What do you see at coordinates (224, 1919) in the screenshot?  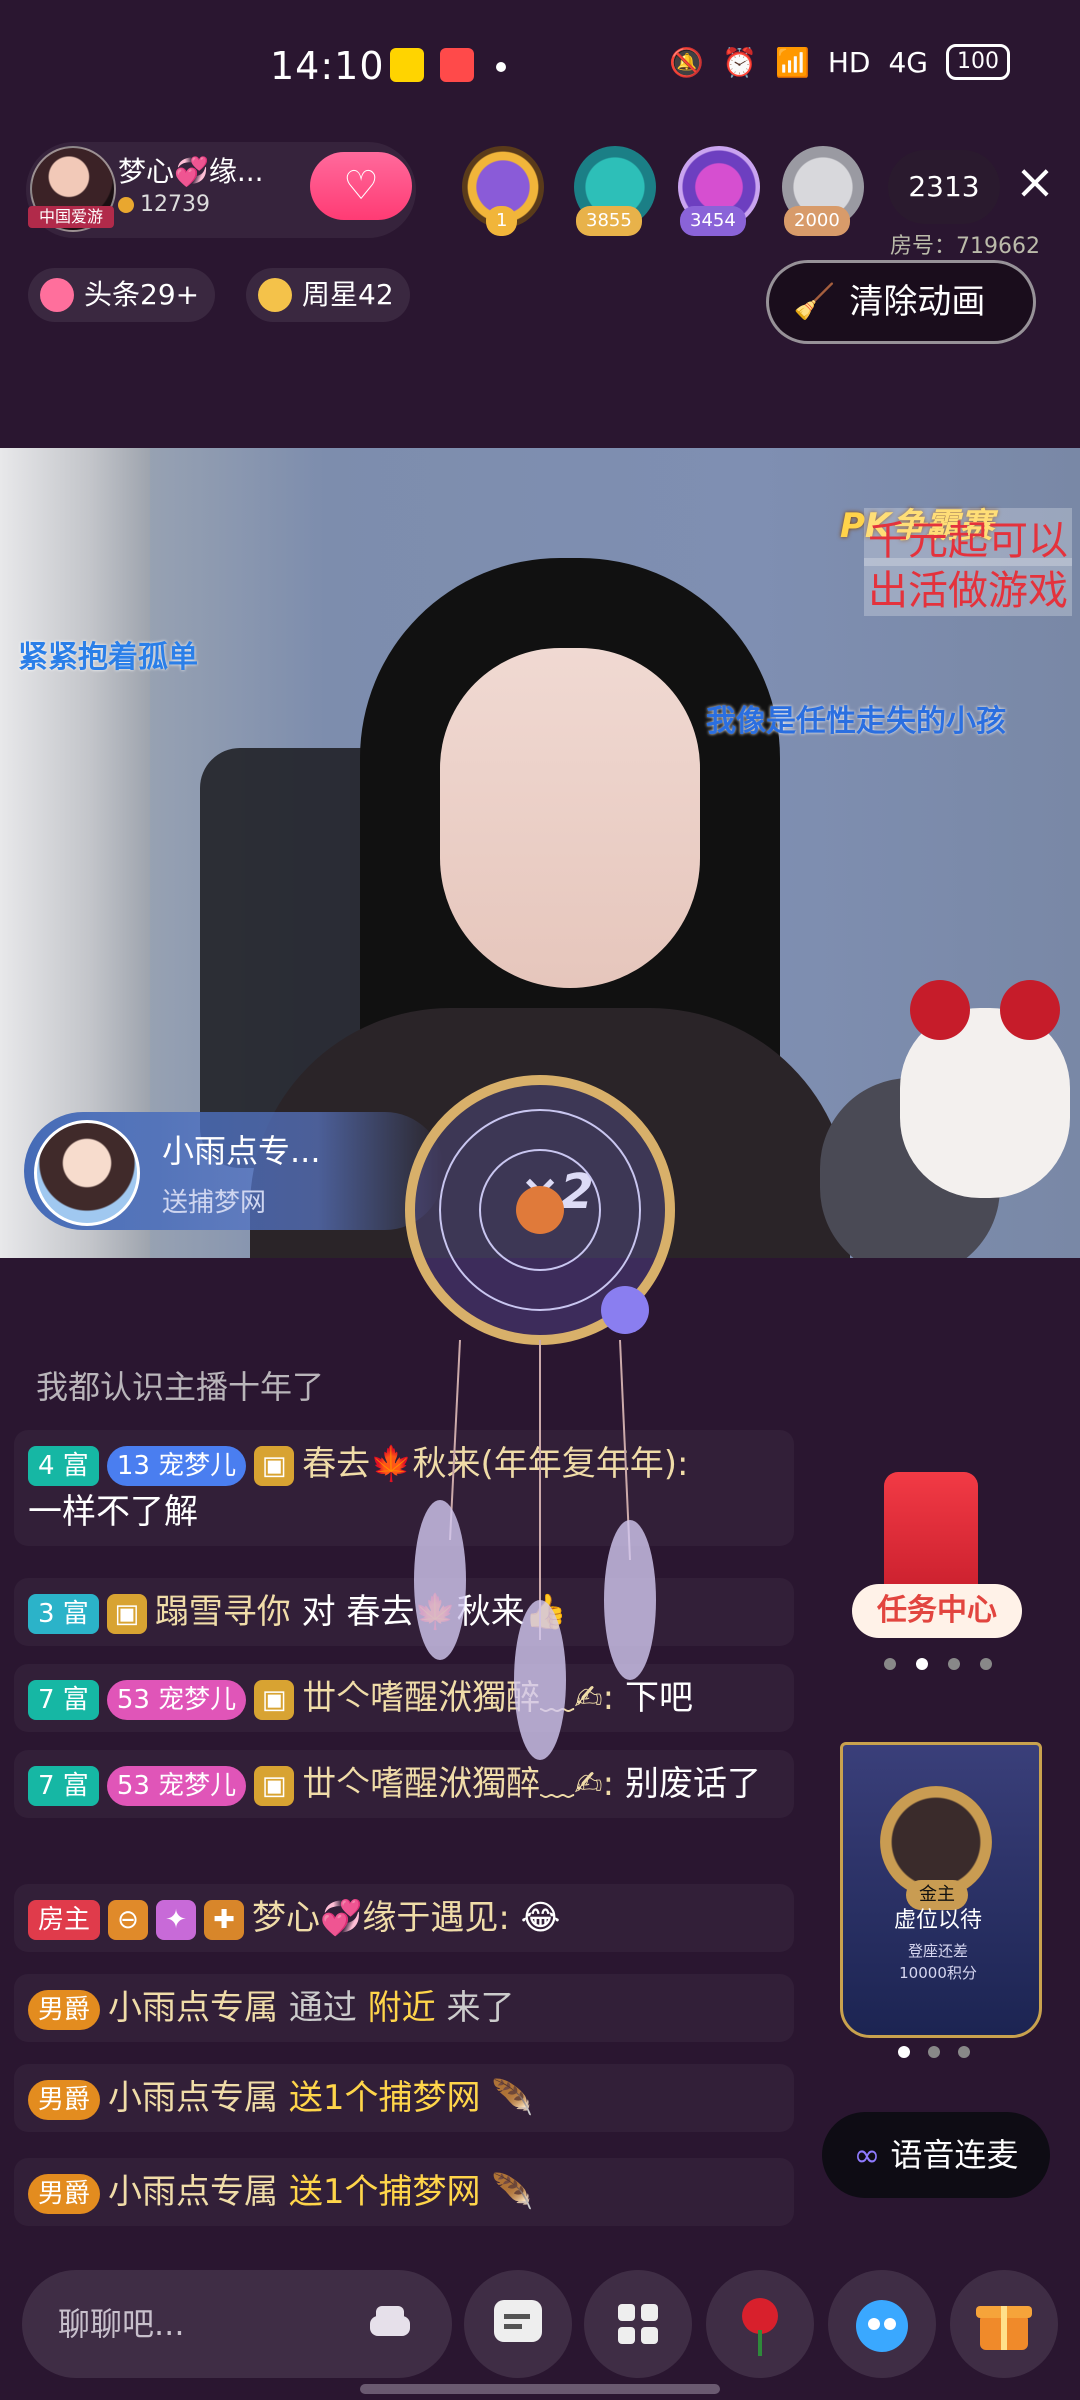 I see `shield-icon: ✚` at bounding box center [224, 1919].